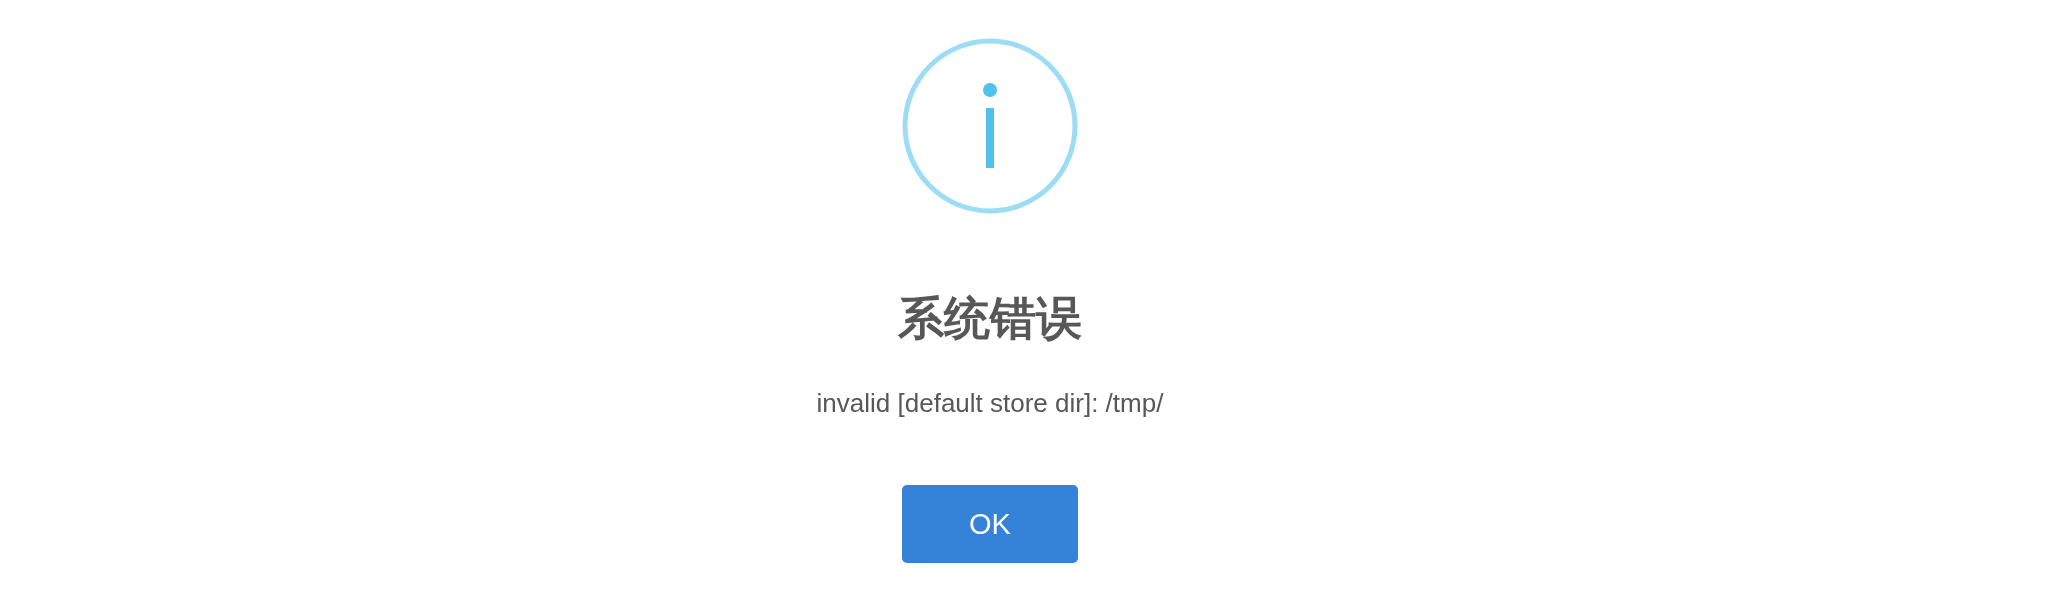 The width and height of the screenshot is (2058, 612). I want to click on dialog-title: 系统错误, so click(990, 318).